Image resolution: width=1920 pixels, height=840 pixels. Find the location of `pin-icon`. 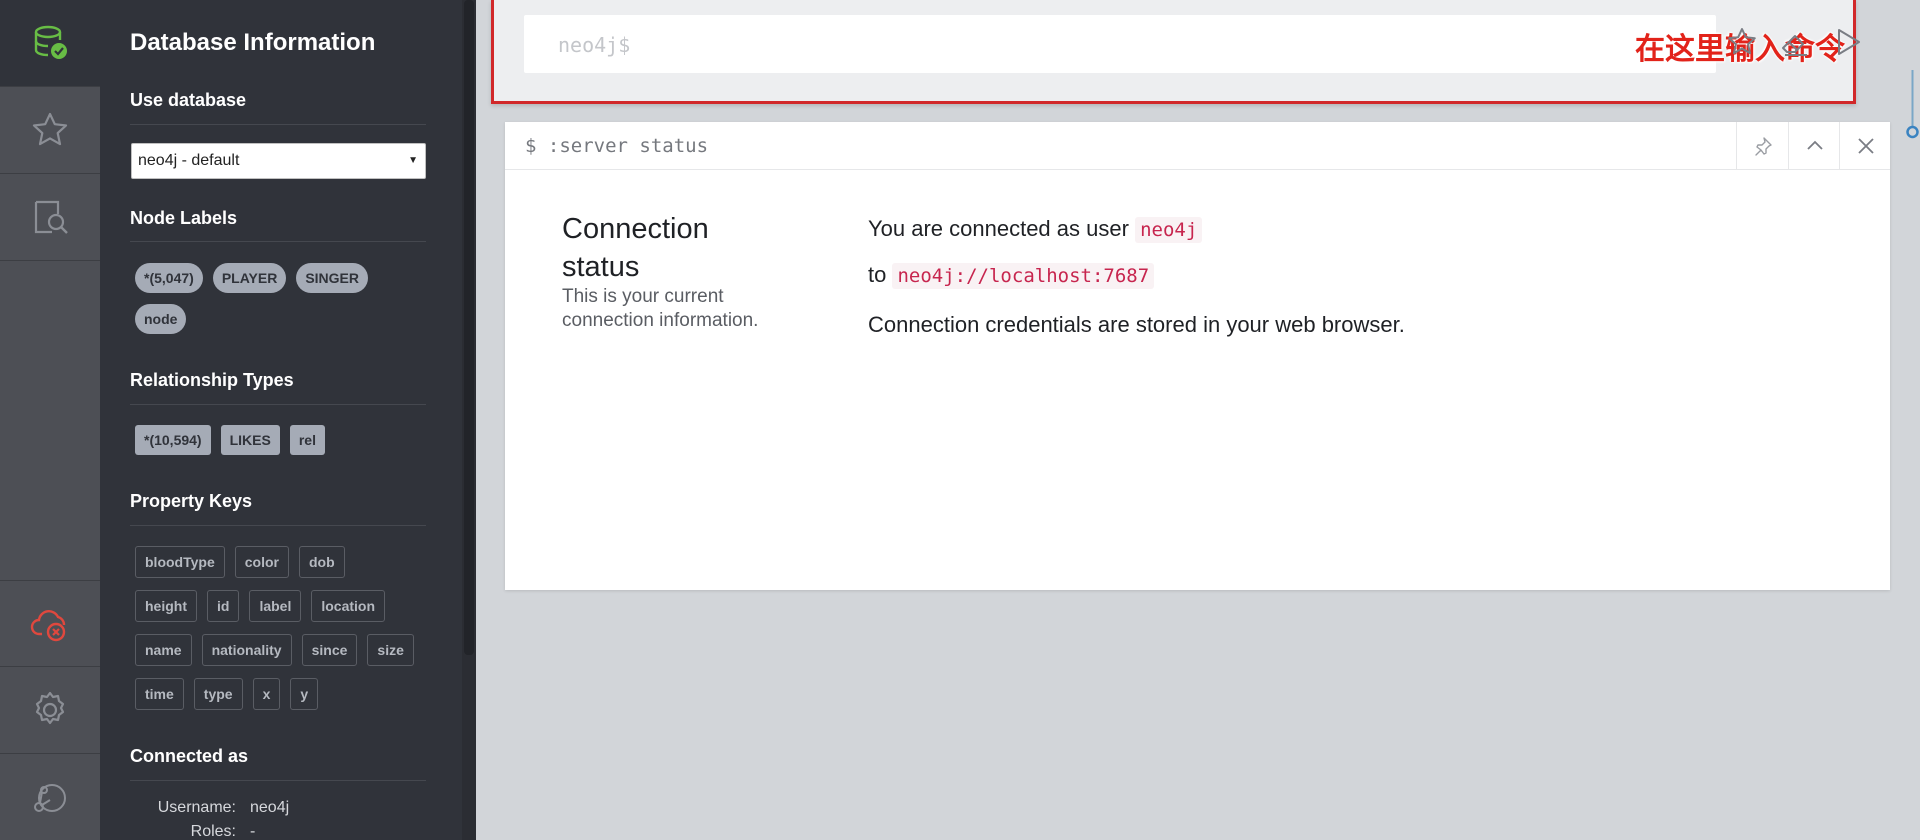

pin-icon is located at coordinates (1763, 146).